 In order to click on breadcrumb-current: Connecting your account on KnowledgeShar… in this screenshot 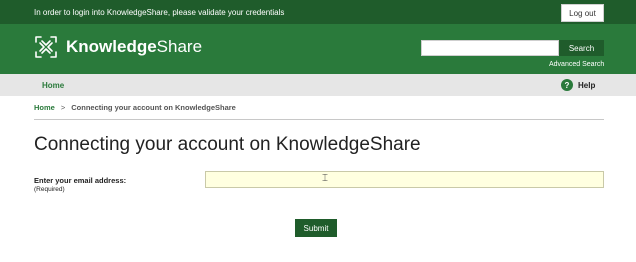, I will do `click(153, 107)`.